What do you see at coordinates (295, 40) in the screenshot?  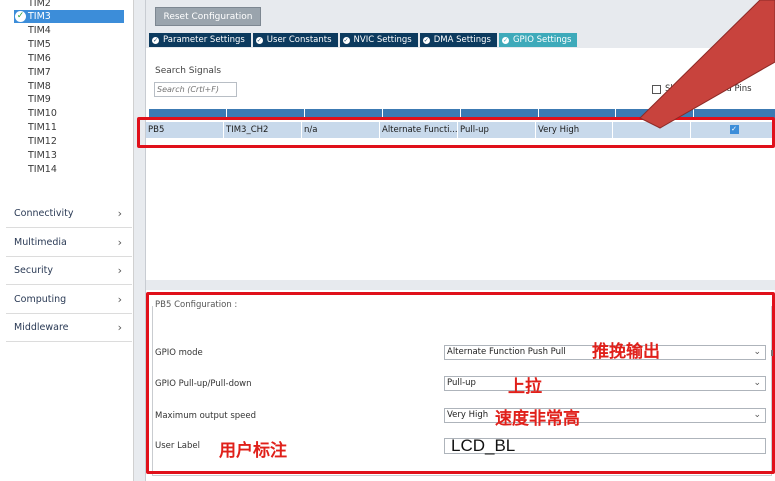 I see `tab-user-constants: ✓ User Constants` at bounding box center [295, 40].